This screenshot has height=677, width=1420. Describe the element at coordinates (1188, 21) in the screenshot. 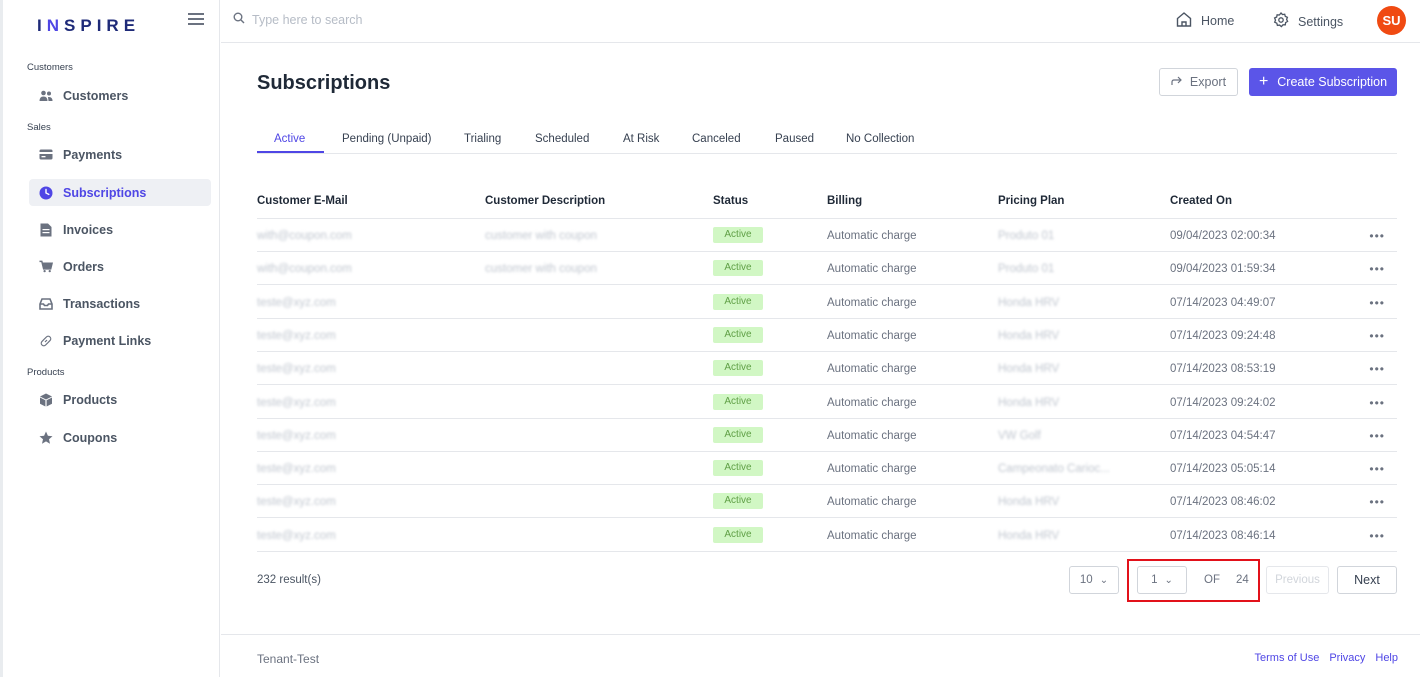

I see `home-icon` at that location.